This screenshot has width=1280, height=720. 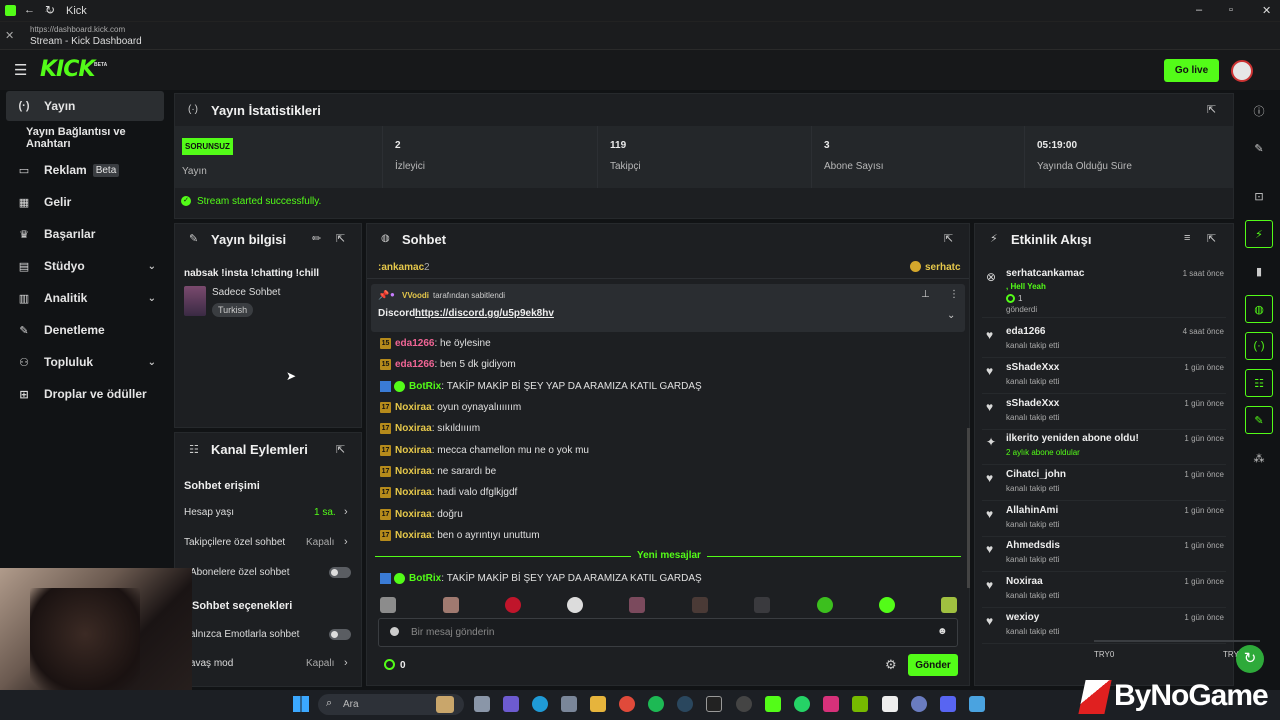 What do you see at coordinates (85, 202) in the screenshot?
I see `sidebar-item-gelir: ▦ Gelir` at bounding box center [85, 202].